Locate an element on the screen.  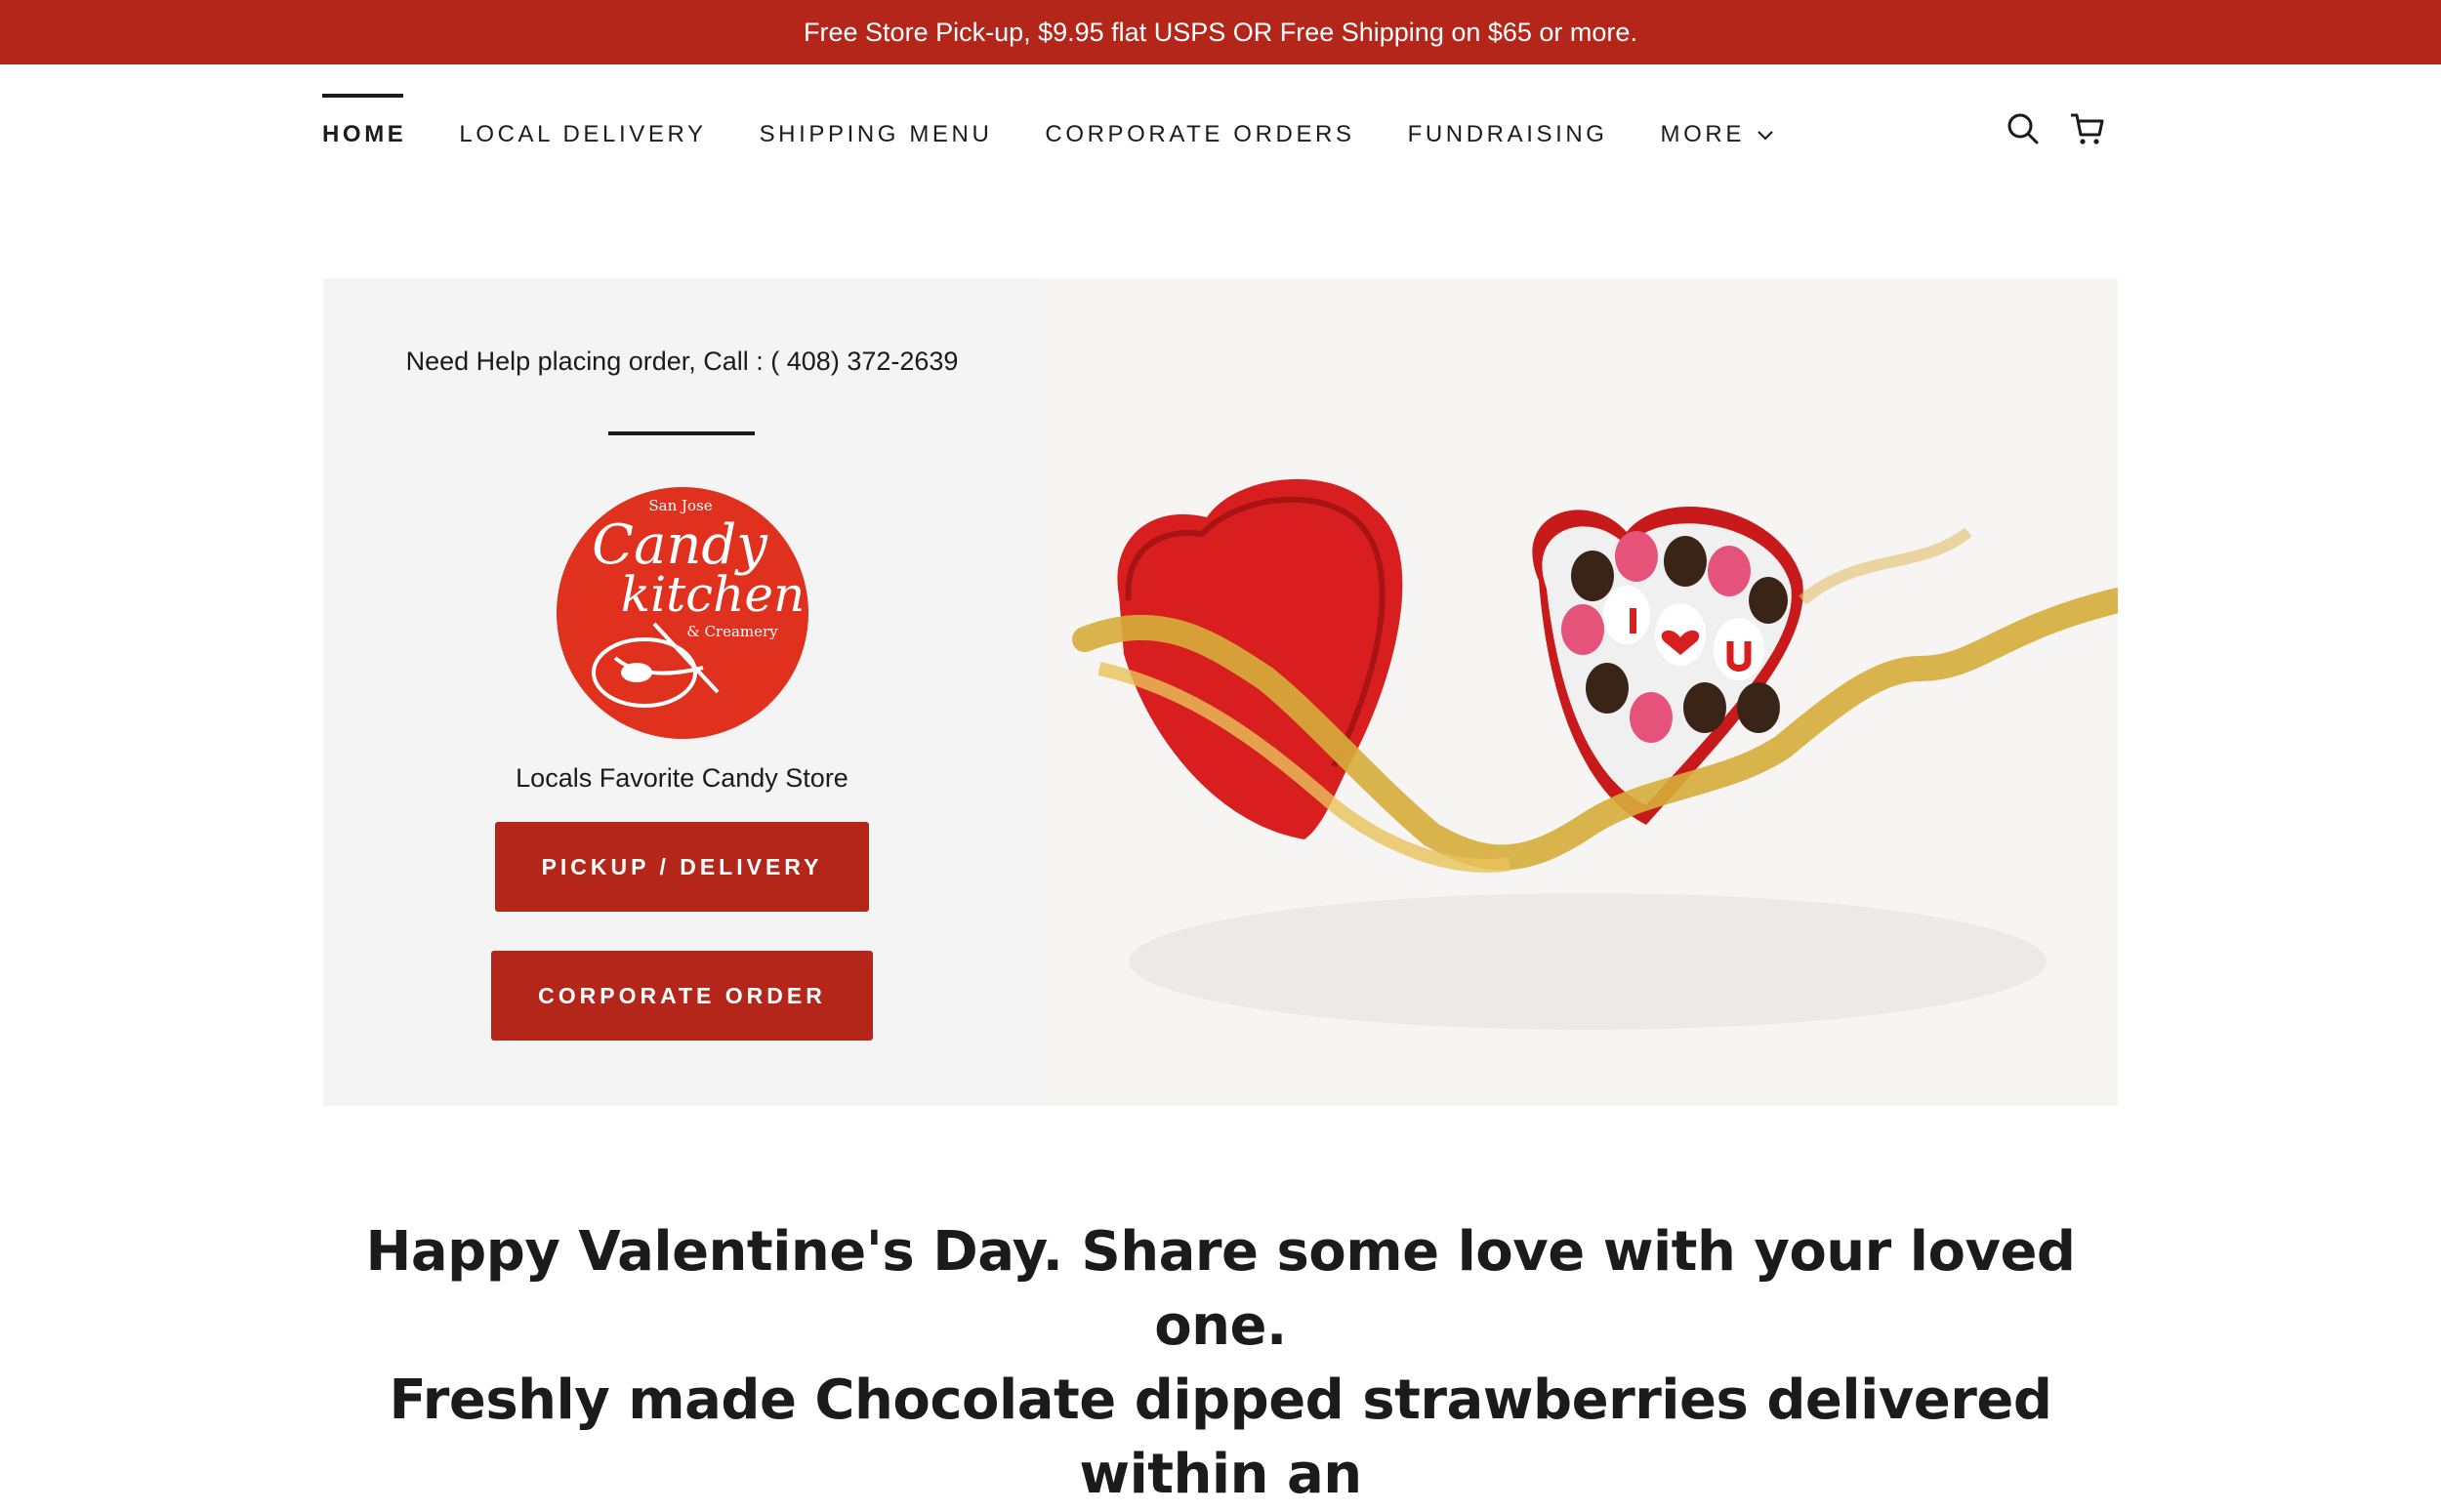
chevron-down-icon is located at coordinates (1766, 136).